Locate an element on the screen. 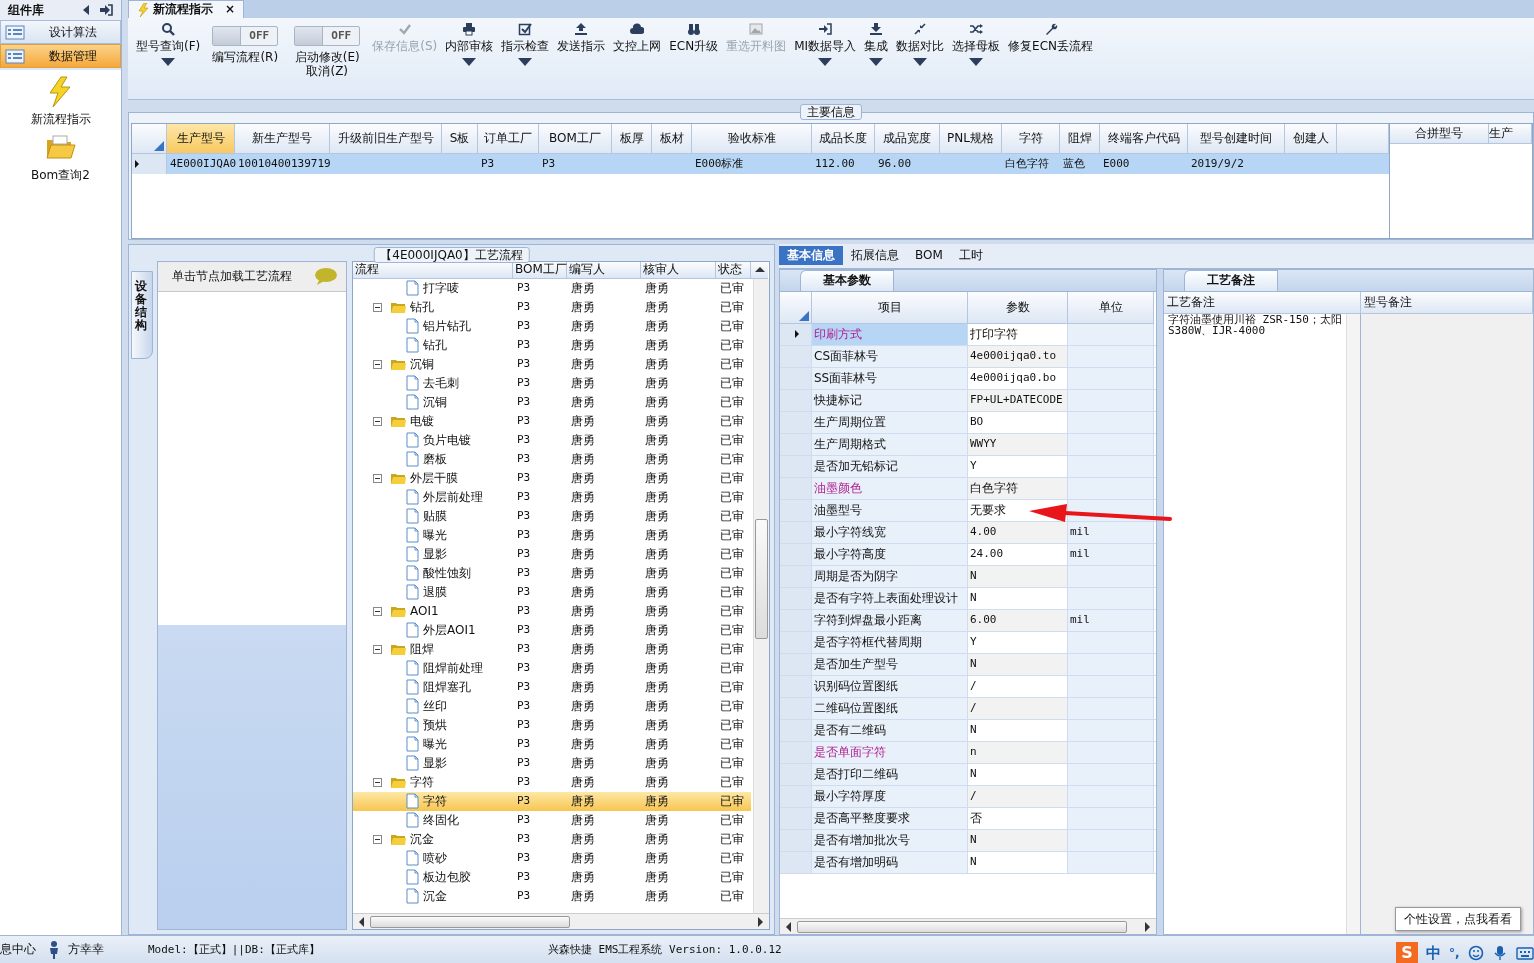  scroll-up-icon is located at coordinates (759, 270).